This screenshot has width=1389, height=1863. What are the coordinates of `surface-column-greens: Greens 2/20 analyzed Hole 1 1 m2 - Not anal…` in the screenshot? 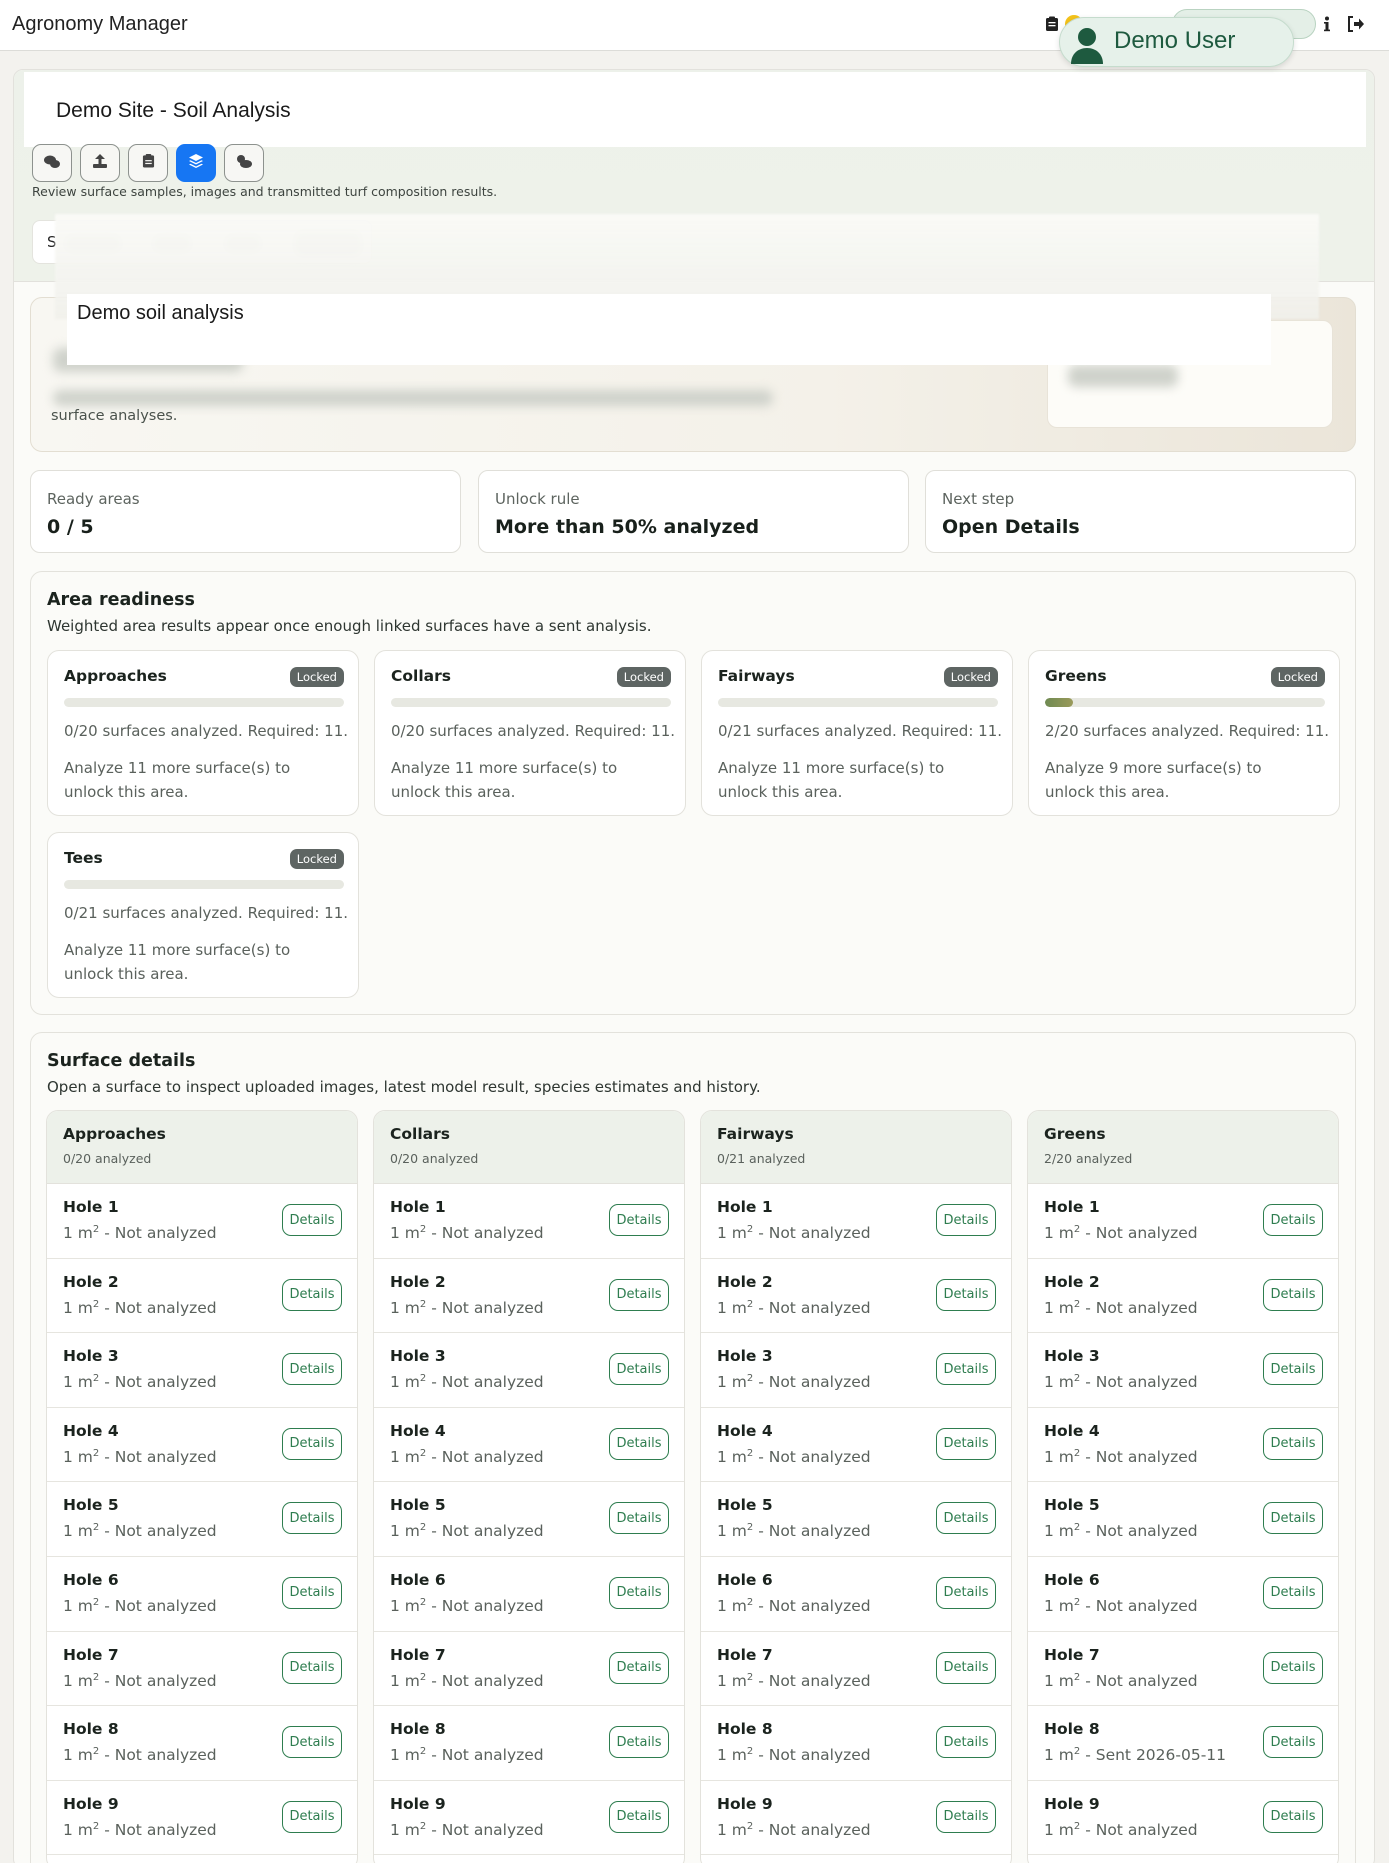 It's located at (1183, 1486).